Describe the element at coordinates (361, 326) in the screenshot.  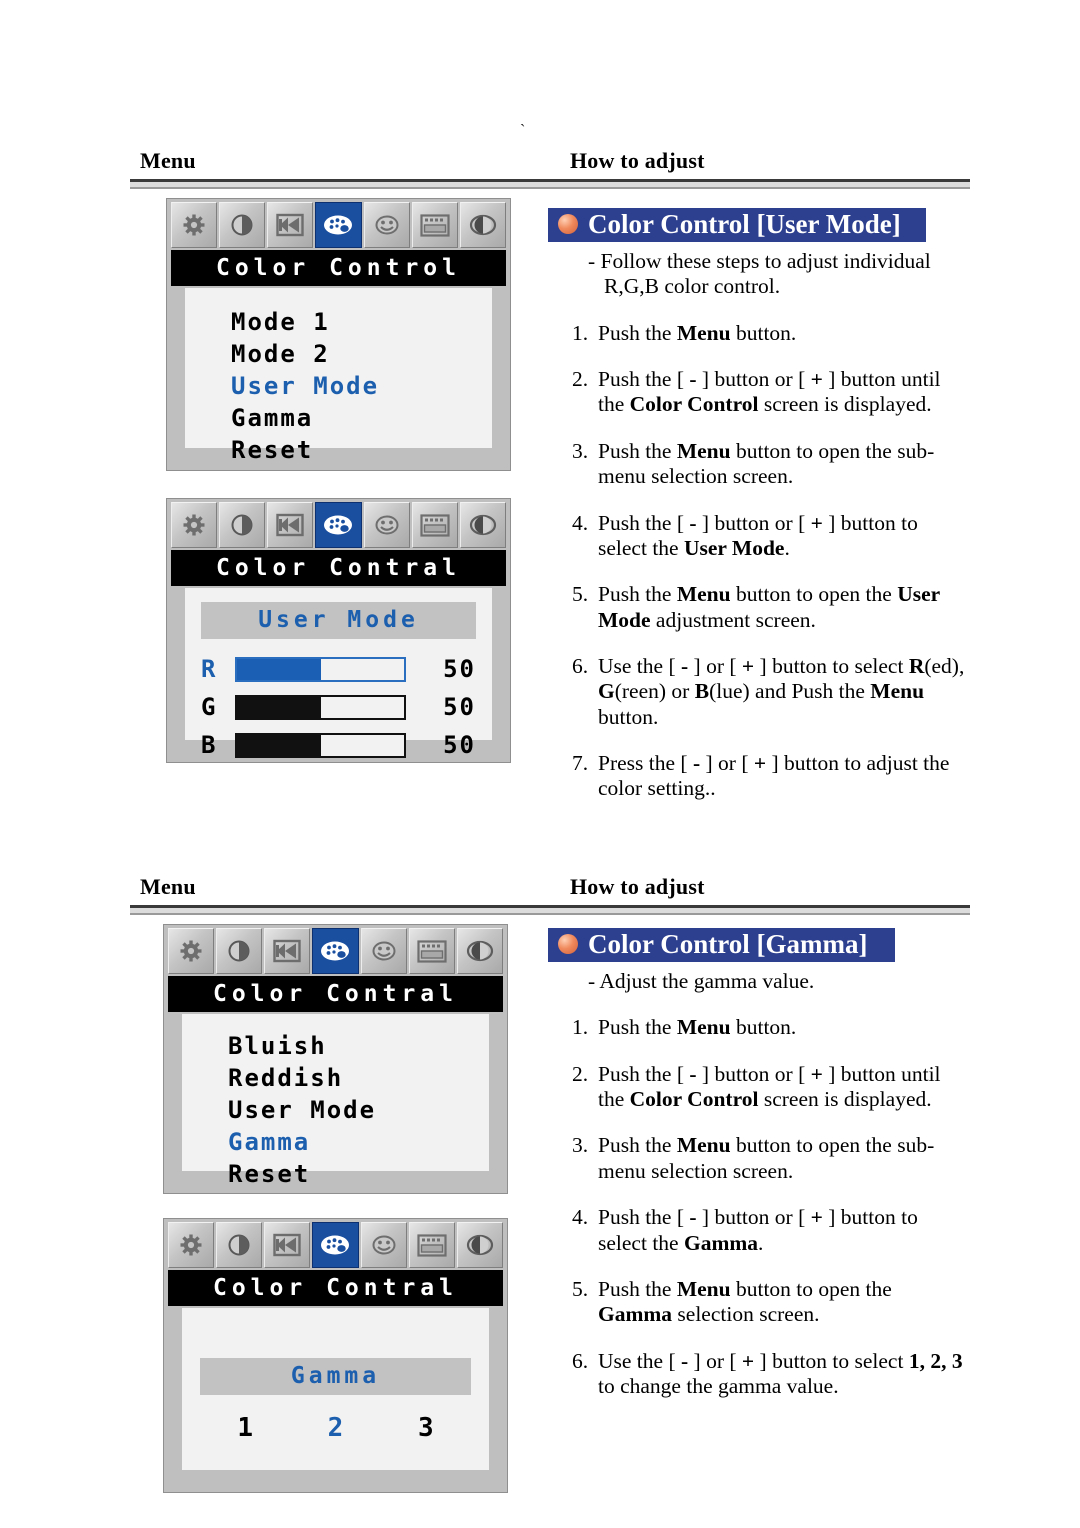
I see `list-item: Mode 1` at that location.